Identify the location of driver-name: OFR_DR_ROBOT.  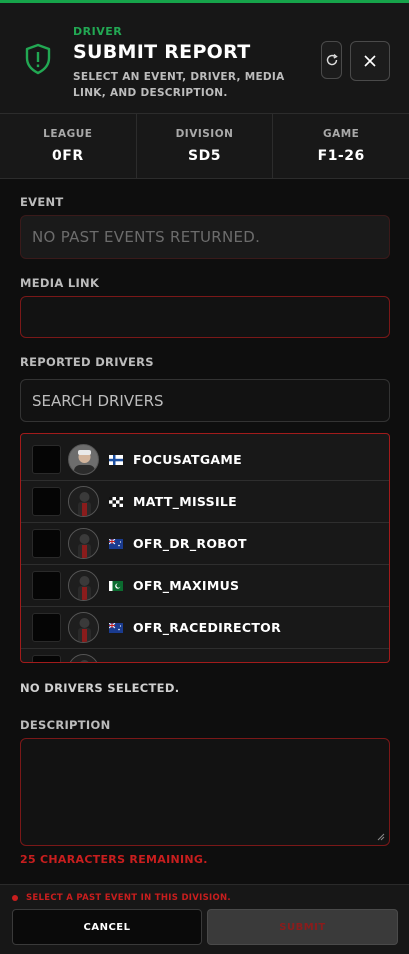
(190, 543).